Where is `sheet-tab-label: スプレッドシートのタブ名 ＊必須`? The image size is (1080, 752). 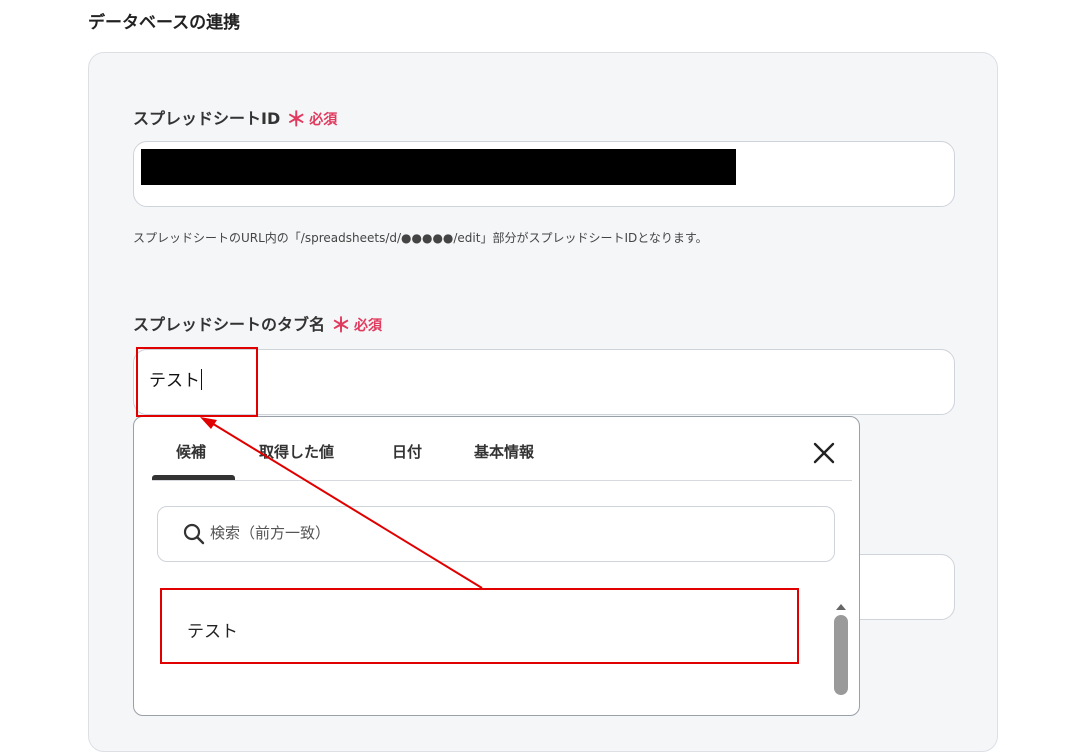
sheet-tab-label: スプレッドシートのタブ名 ＊必須 is located at coordinates (257, 323).